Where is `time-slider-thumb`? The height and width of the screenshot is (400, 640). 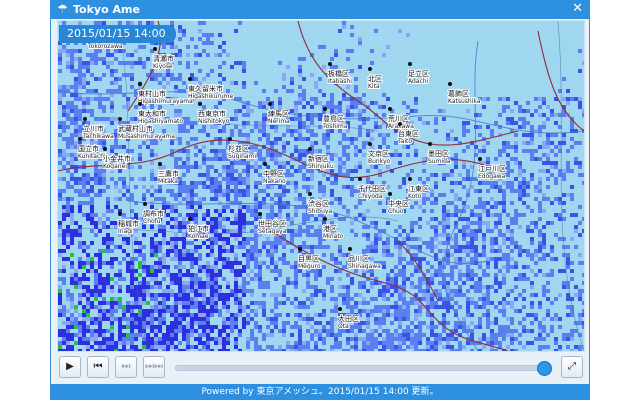
time-slider-thumb is located at coordinates (544, 368).